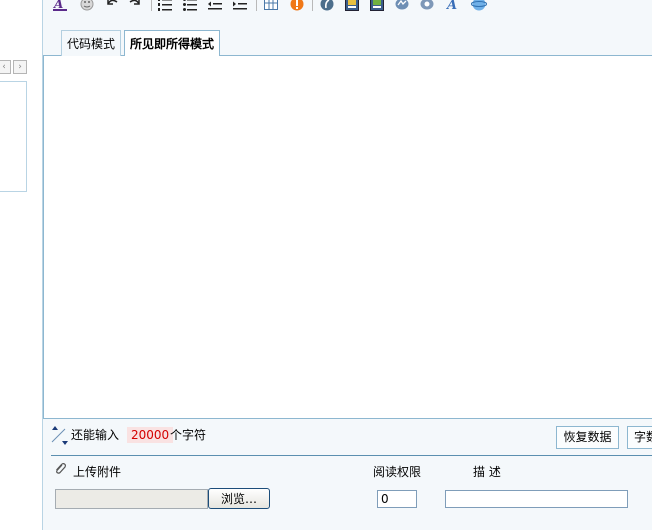 Image resolution: width=652 pixels, height=530 pixels. Describe the element at coordinates (190, 5) in the screenshot. I see `unordered-list-icon` at that location.